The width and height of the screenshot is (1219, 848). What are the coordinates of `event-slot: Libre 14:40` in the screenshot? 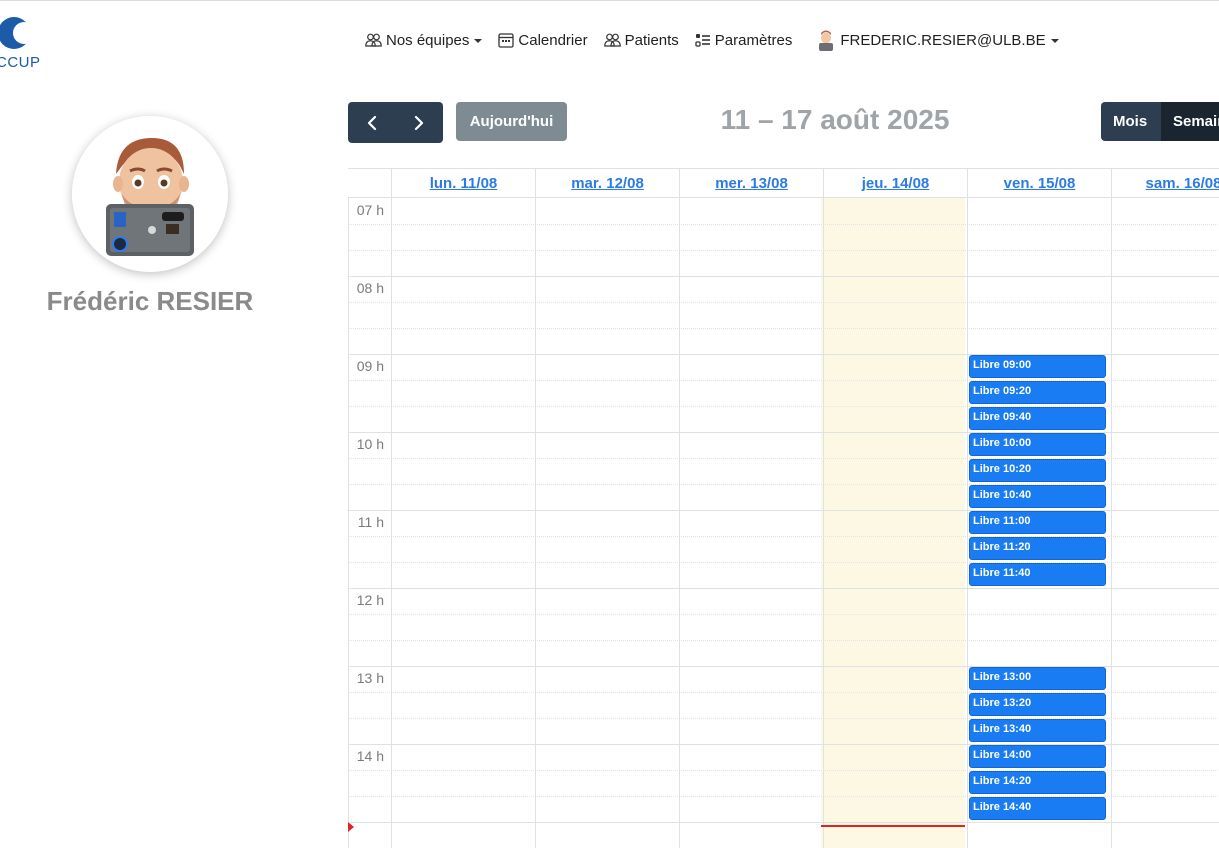 It's located at (1037, 808).